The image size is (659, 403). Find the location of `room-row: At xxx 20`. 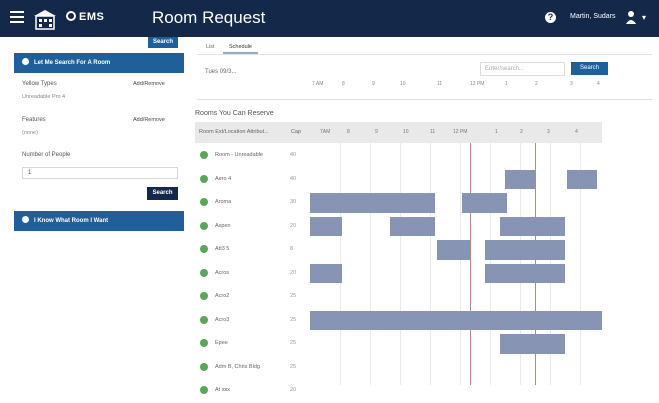

room-row: At xxx 20 is located at coordinates (251, 391).